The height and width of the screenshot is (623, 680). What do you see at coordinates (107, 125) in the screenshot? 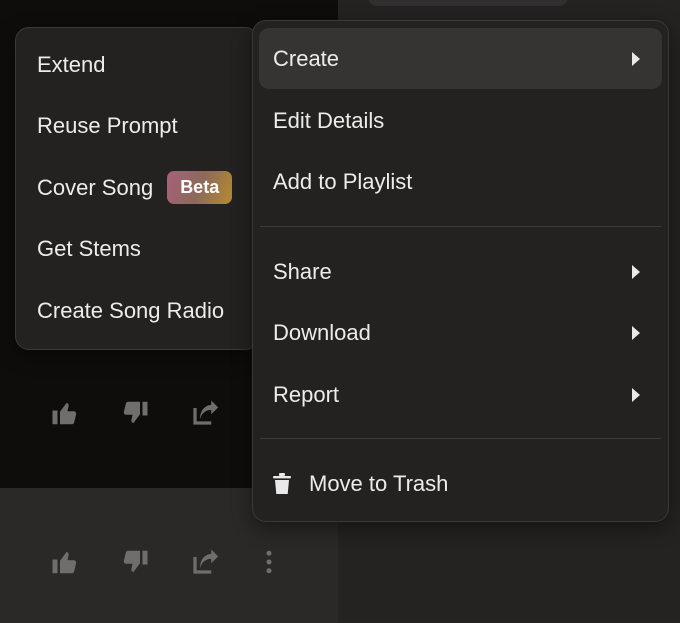
I see `menu-item-label: Reuse Prompt` at bounding box center [107, 125].